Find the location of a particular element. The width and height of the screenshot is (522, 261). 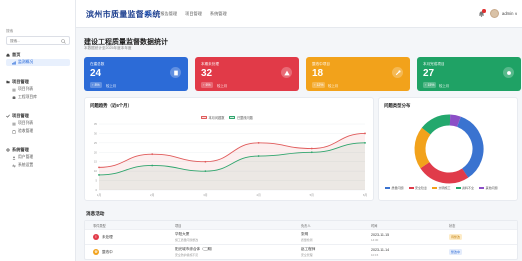

card-value: 18 is located at coordinates (318, 73).